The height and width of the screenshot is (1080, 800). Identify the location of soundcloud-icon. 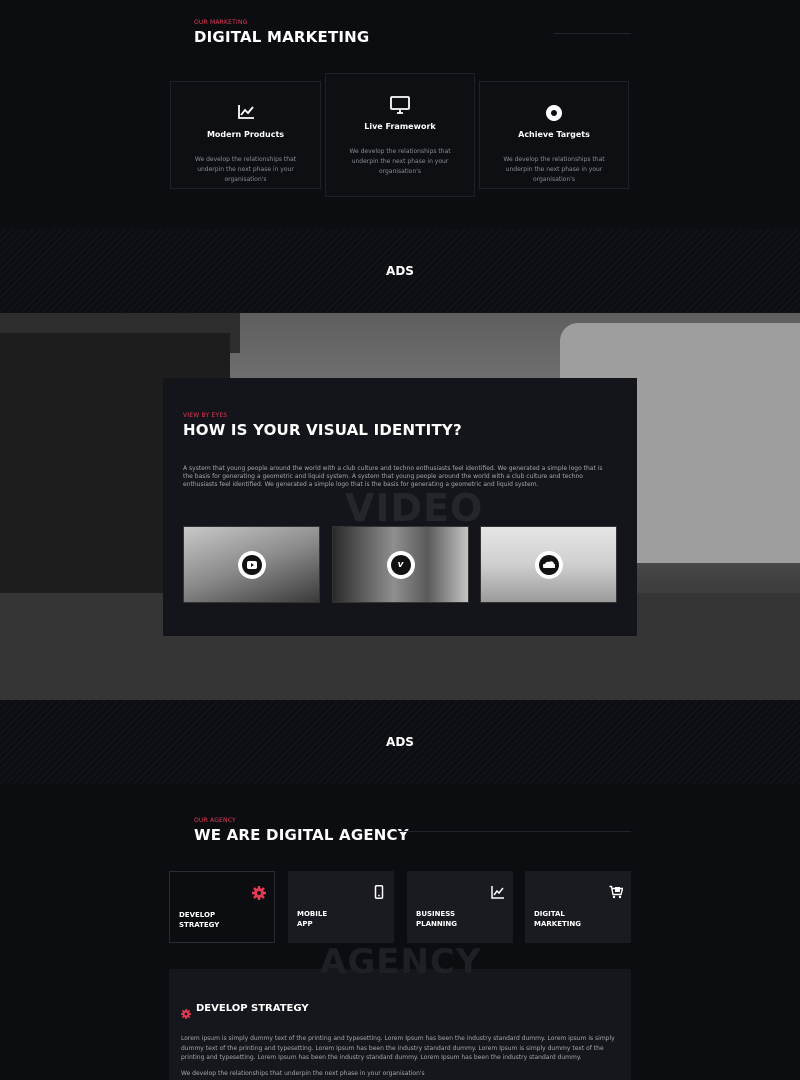
(548, 564).